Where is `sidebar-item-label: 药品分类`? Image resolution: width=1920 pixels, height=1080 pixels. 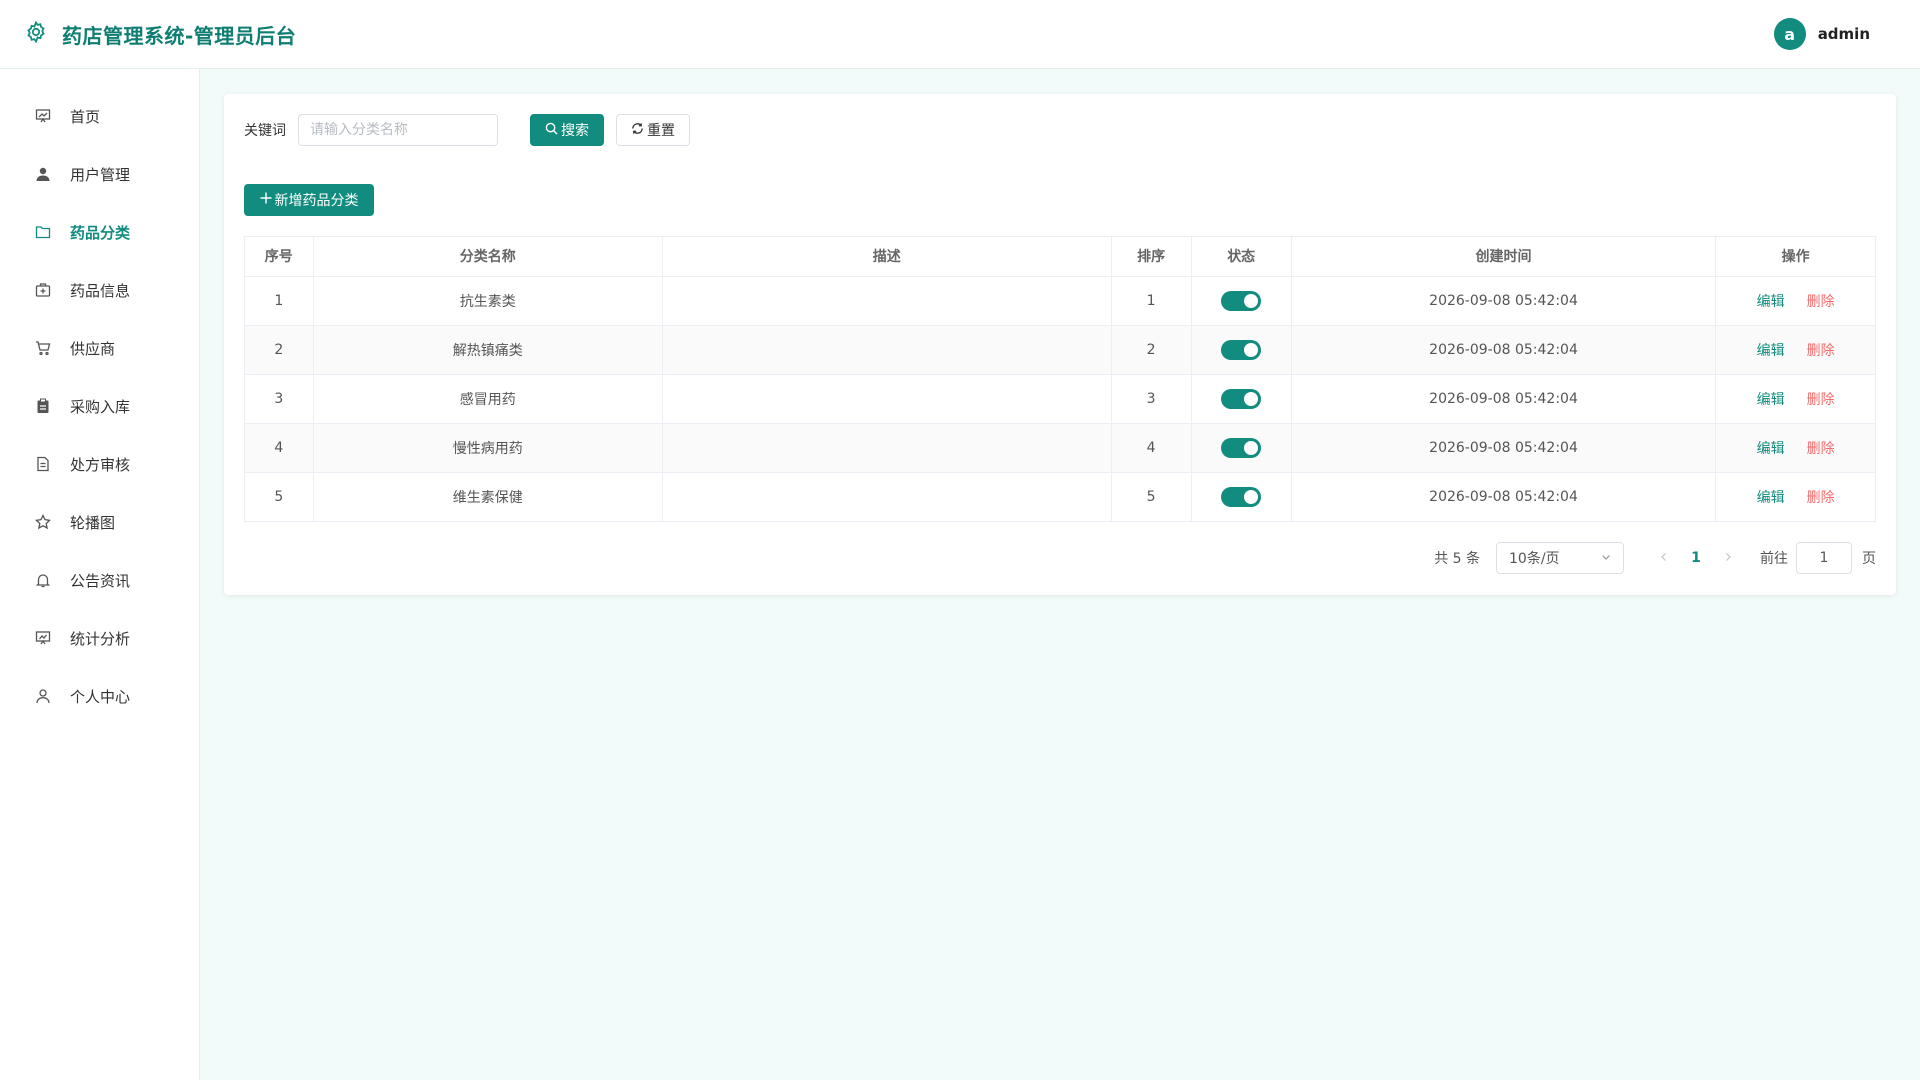 sidebar-item-label: 药品分类 is located at coordinates (100, 232).